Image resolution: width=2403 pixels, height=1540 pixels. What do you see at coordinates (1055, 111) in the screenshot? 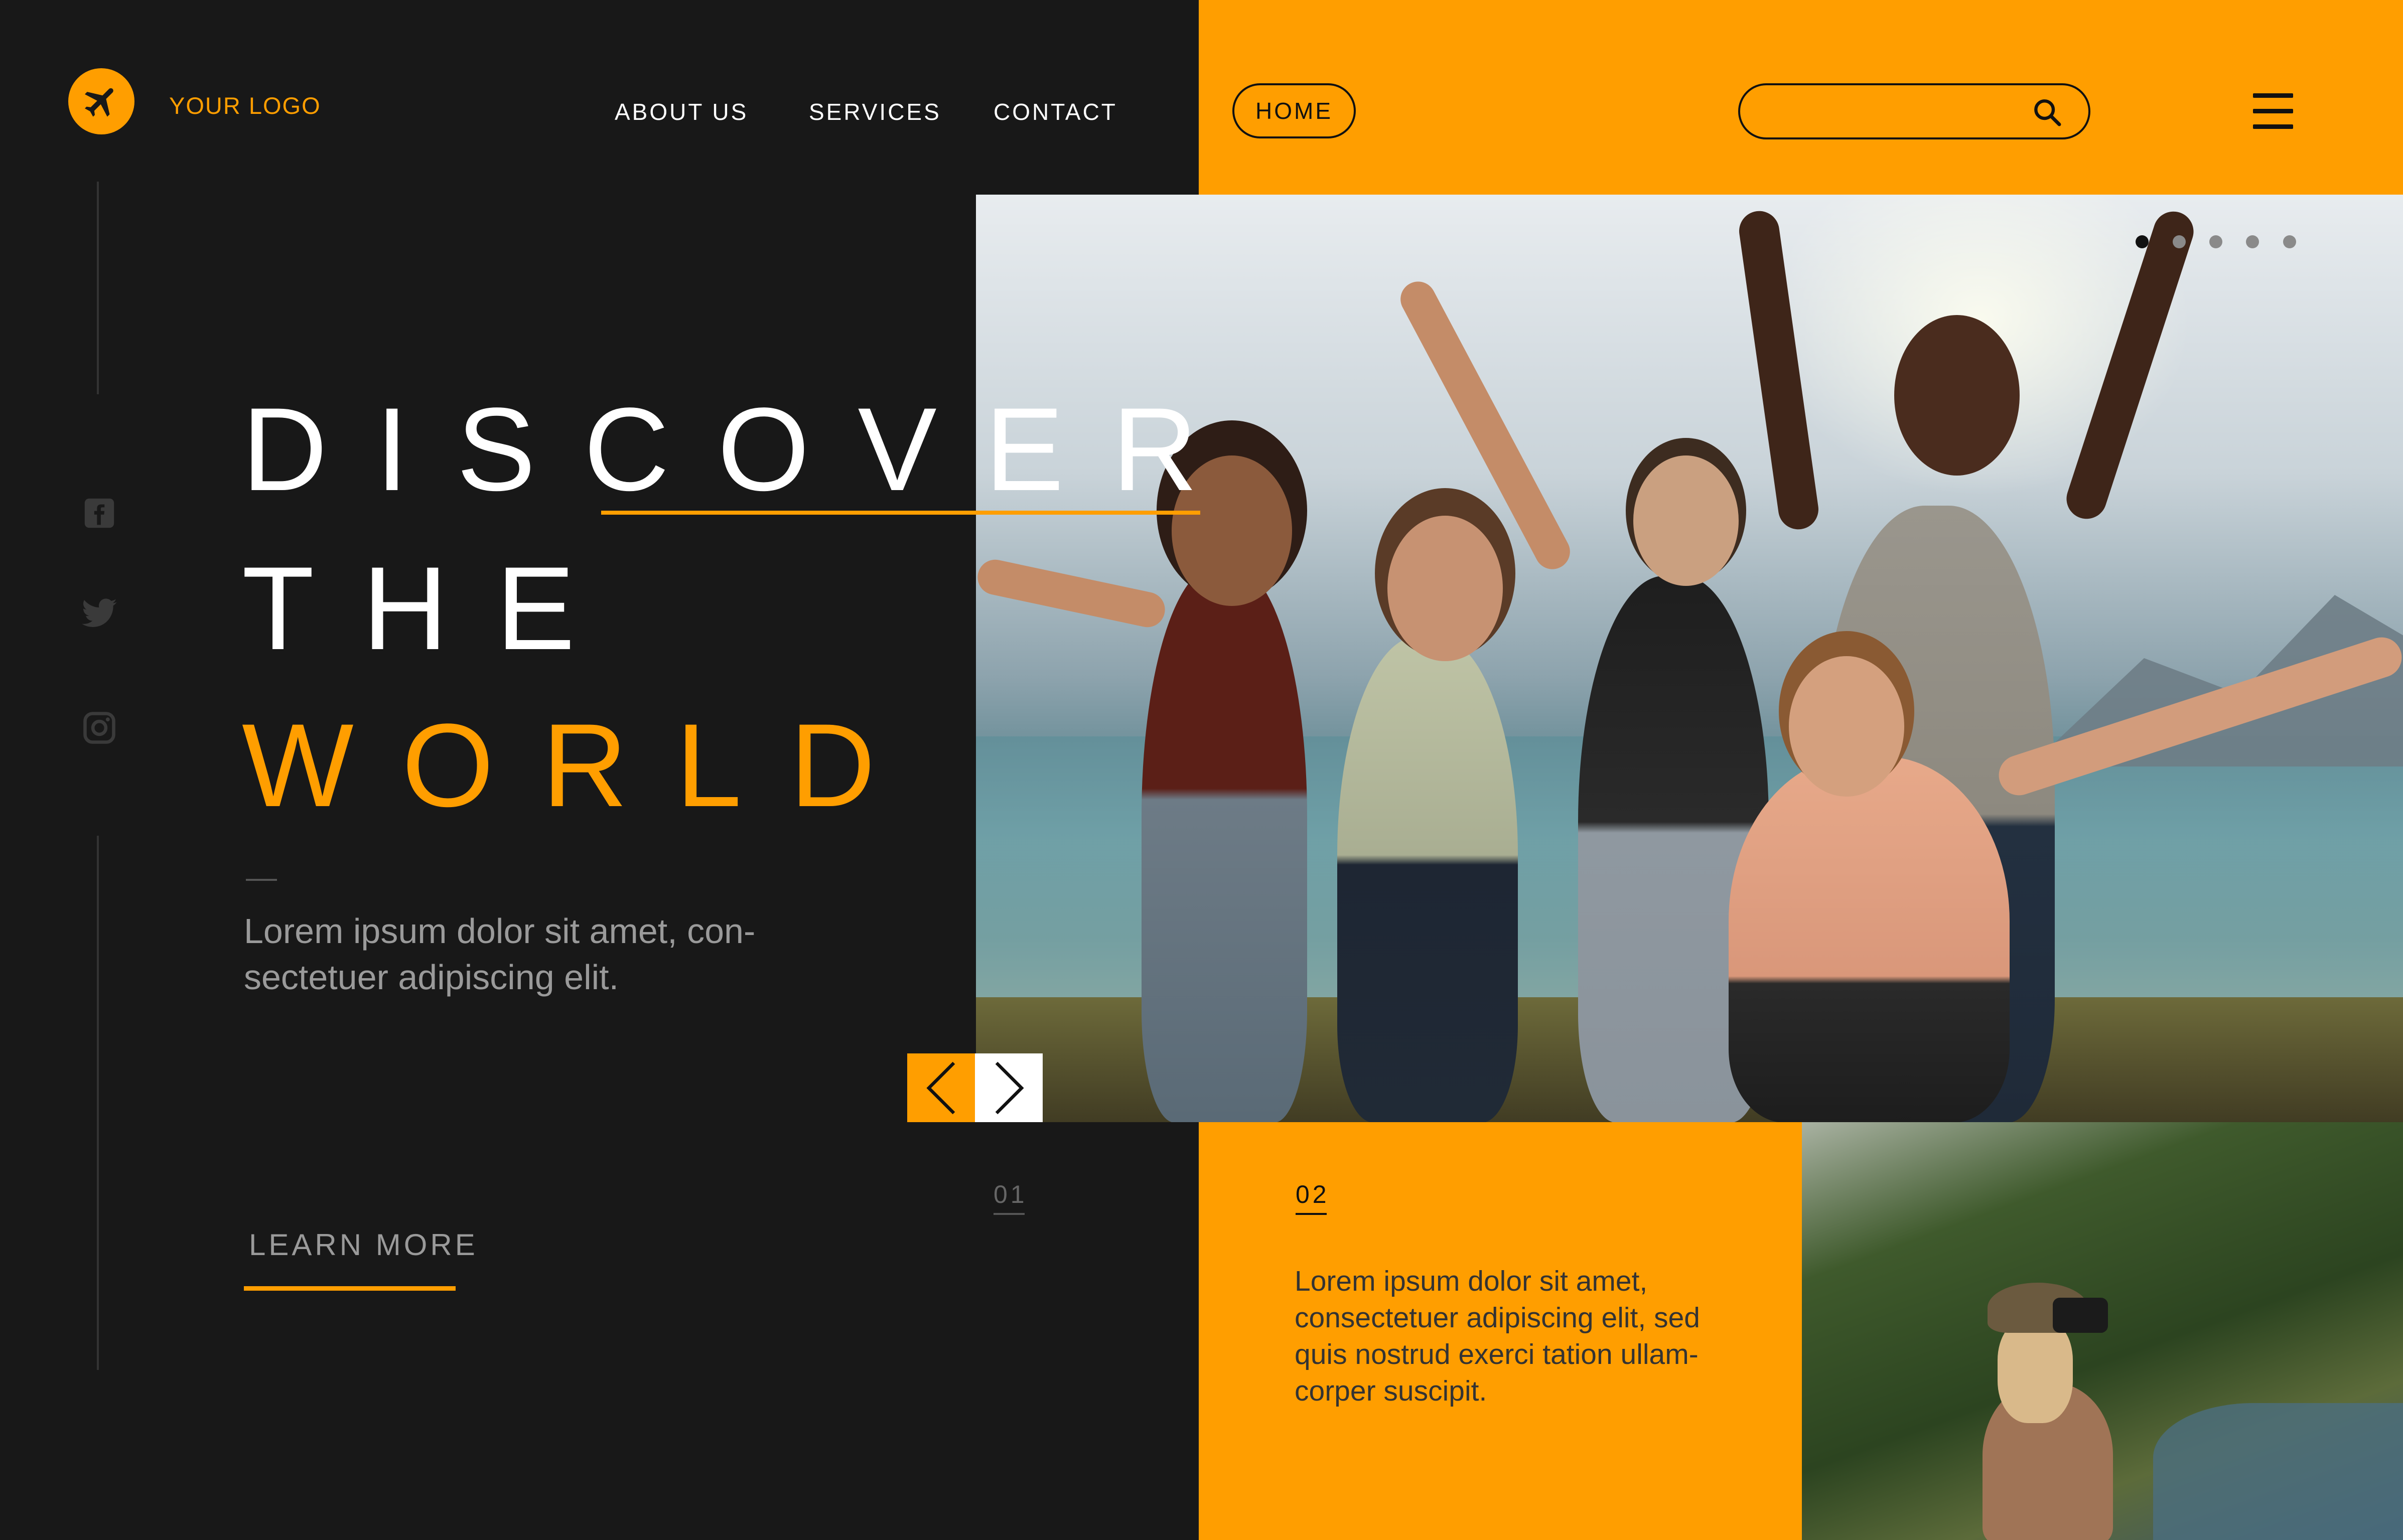
I see `nav-contact: CONTACT` at bounding box center [1055, 111].